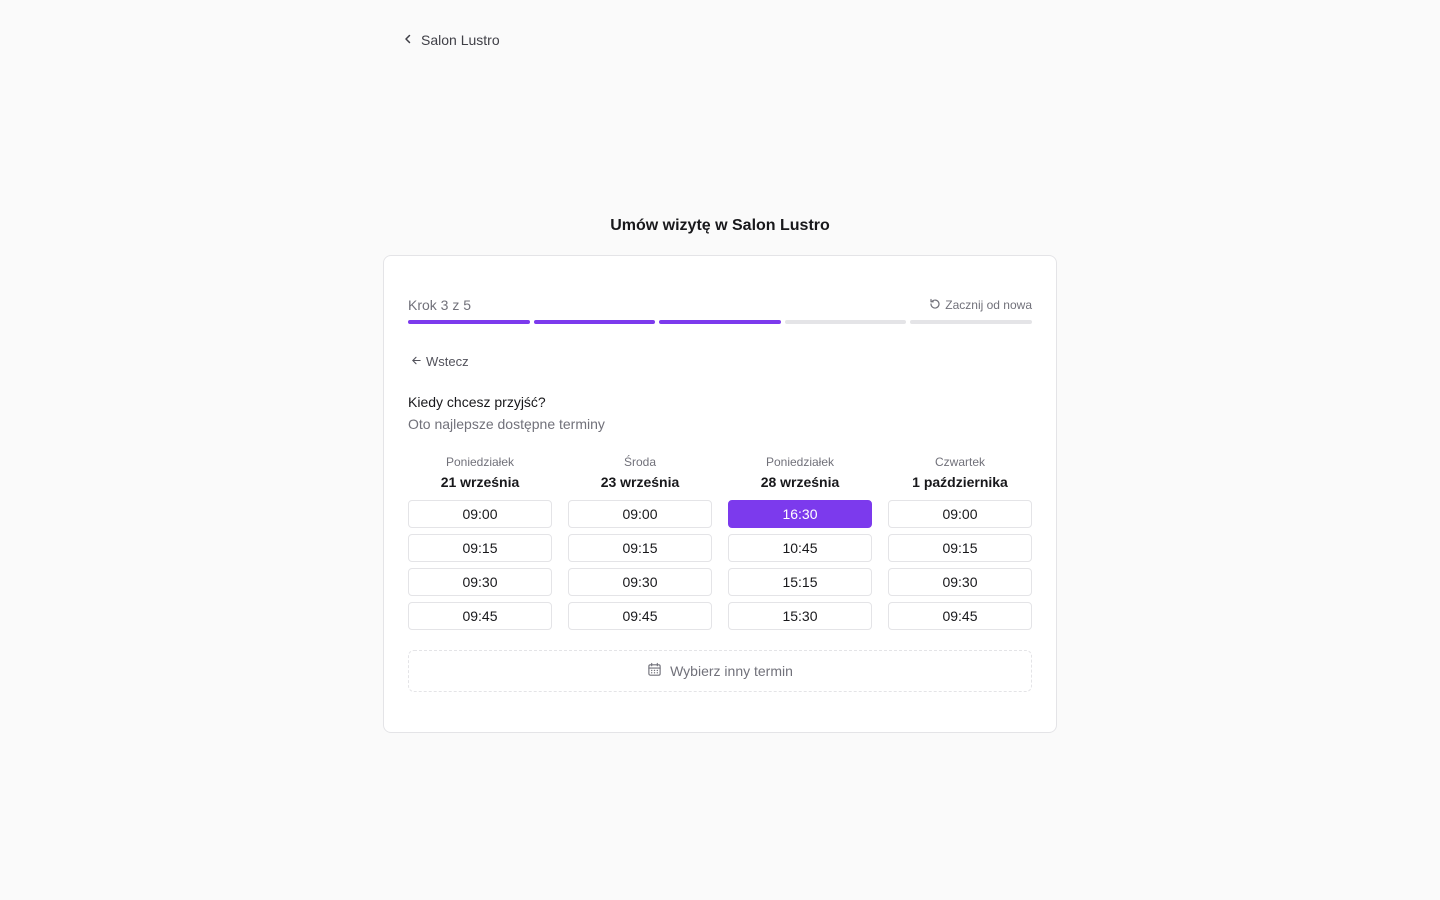 The width and height of the screenshot is (1440, 900). Describe the element at coordinates (720, 305) in the screenshot. I see `step-header: Krok 3 z 5 Zacznij od nowa` at that location.